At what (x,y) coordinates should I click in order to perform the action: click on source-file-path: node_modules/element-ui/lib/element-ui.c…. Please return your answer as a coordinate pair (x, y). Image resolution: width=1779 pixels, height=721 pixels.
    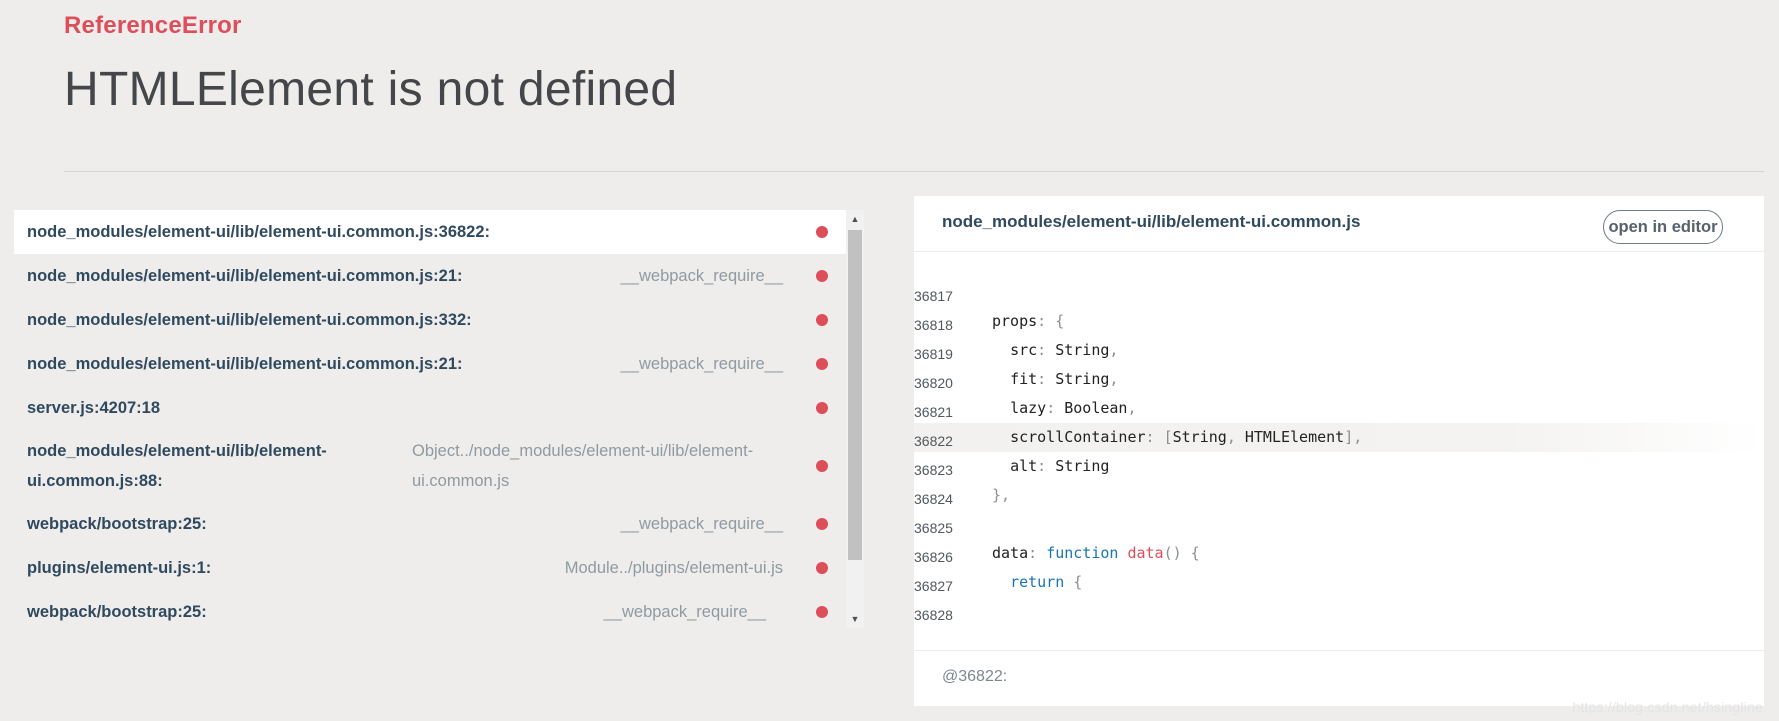
    Looking at the image, I should click on (1151, 221).